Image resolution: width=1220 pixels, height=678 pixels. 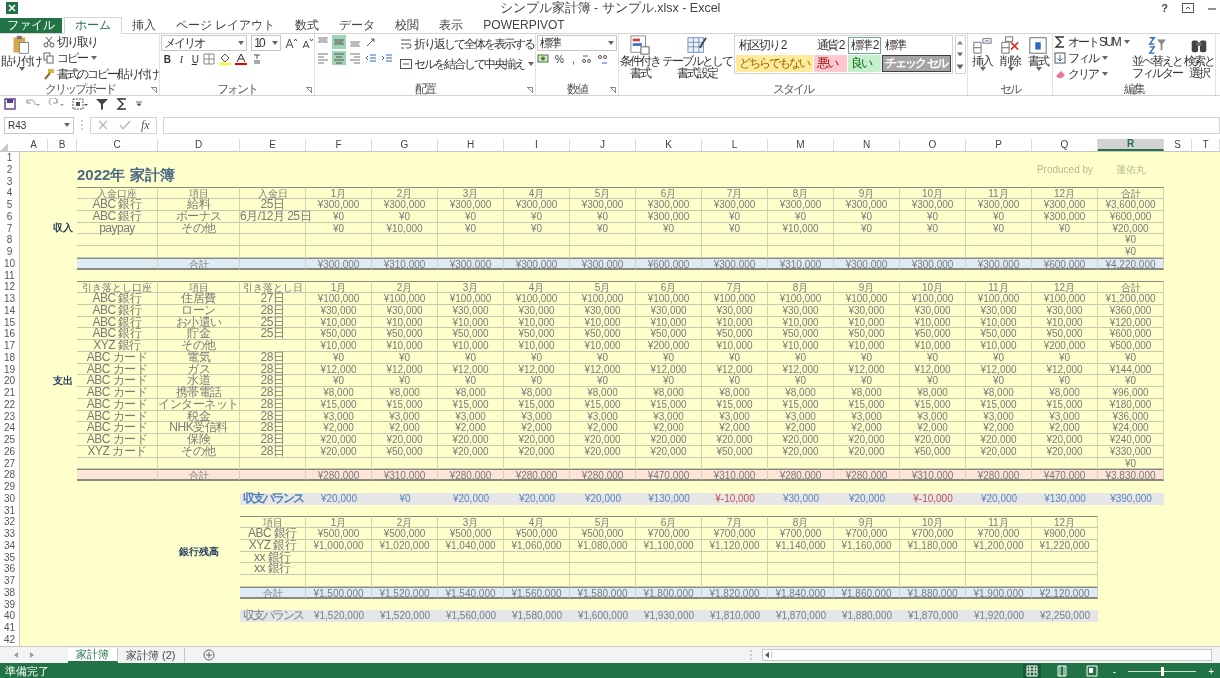 What do you see at coordinates (1198, 59) in the screenshot?
I see `find-select-button: 検索と 選択` at bounding box center [1198, 59].